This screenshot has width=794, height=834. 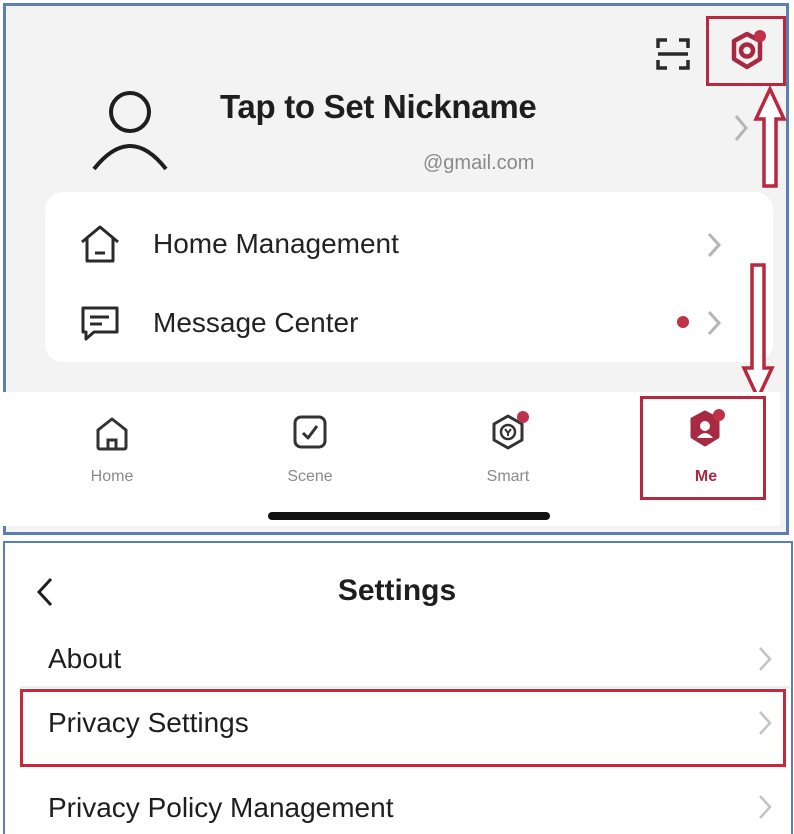 What do you see at coordinates (255, 323) in the screenshot?
I see `menu-item-message-center: Message Center` at bounding box center [255, 323].